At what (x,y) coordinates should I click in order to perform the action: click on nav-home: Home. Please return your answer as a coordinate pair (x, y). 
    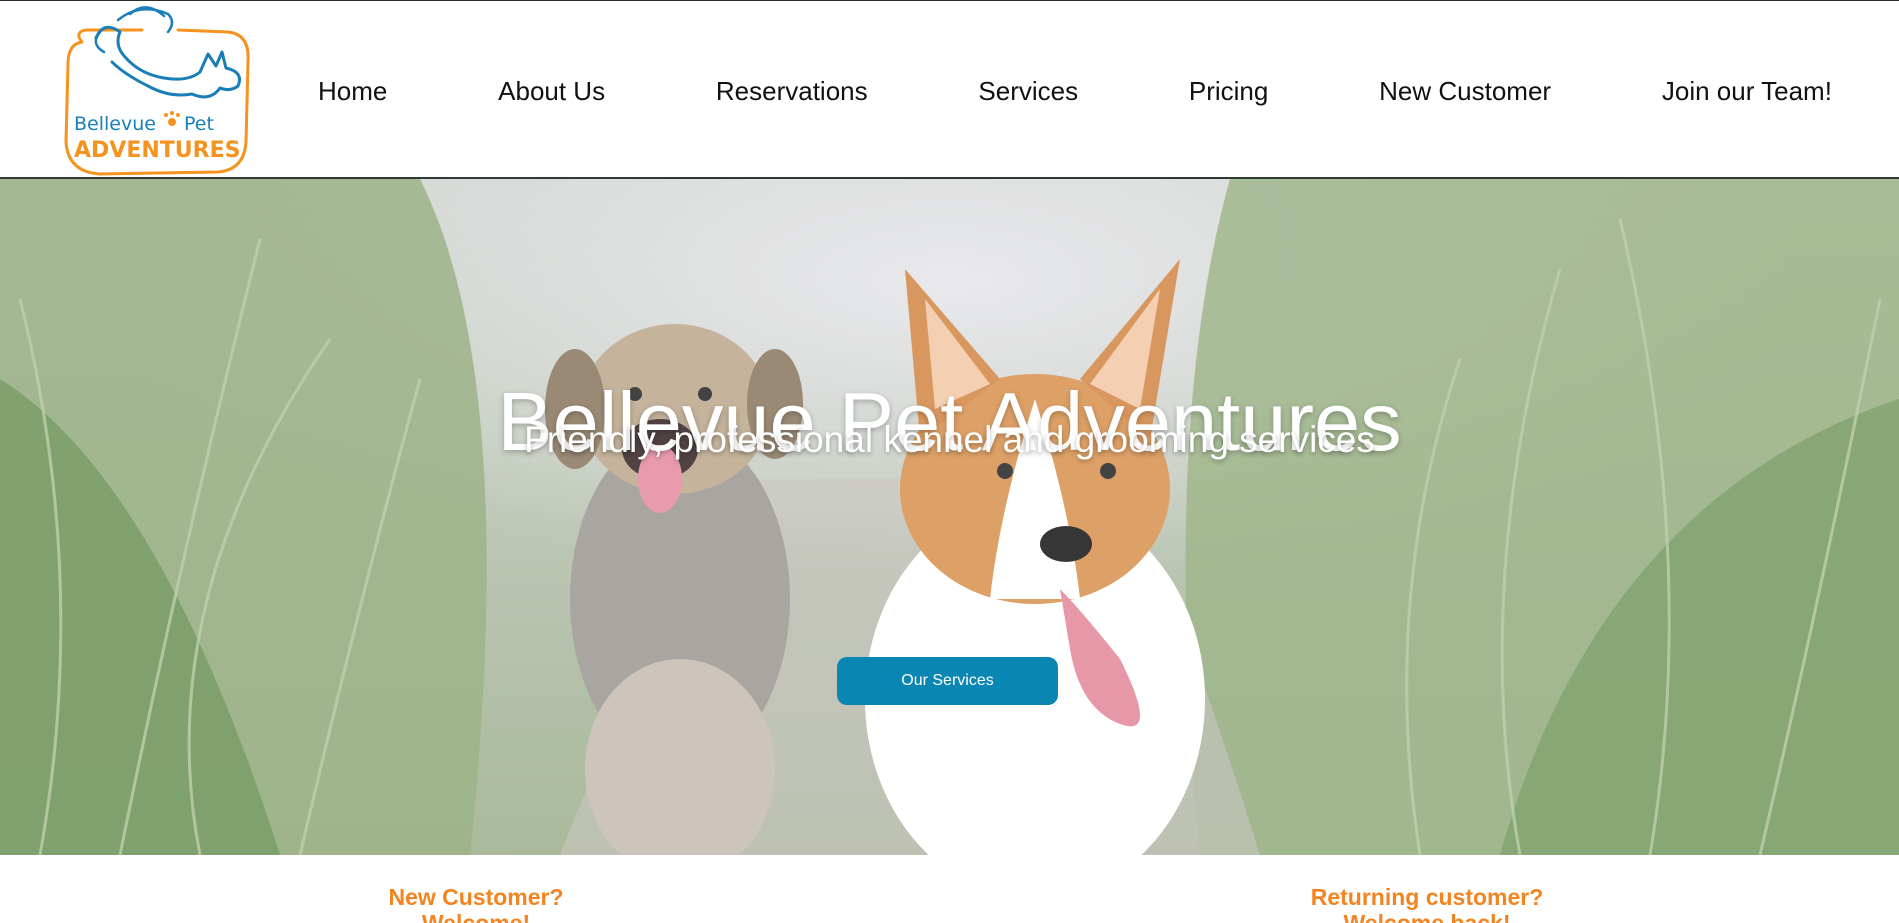
    Looking at the image, I should click on (352, 91).